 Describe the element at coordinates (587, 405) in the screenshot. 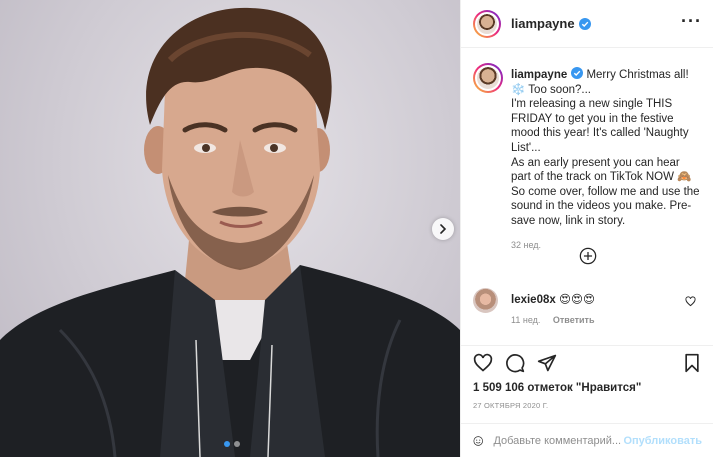

I see `post-date: 27 октября 2020 г.` at that location.